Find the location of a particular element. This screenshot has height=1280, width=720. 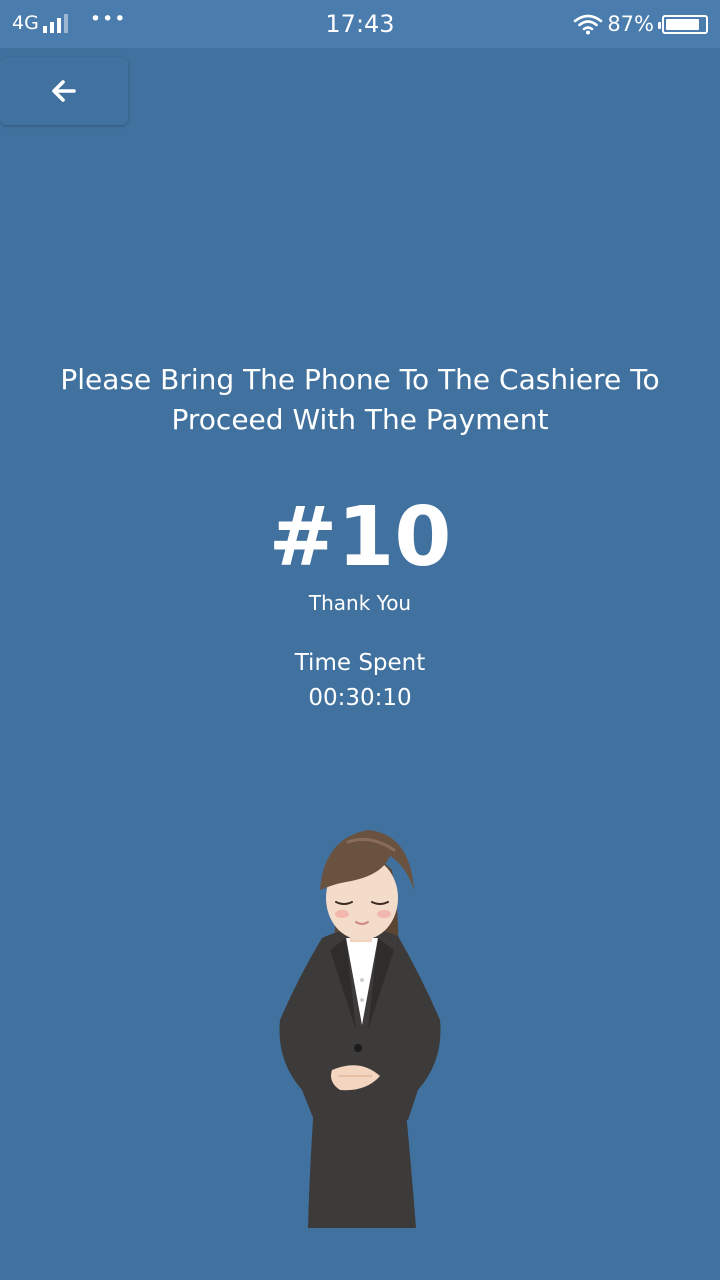

battery-icon is located at coordinates (683, 24).